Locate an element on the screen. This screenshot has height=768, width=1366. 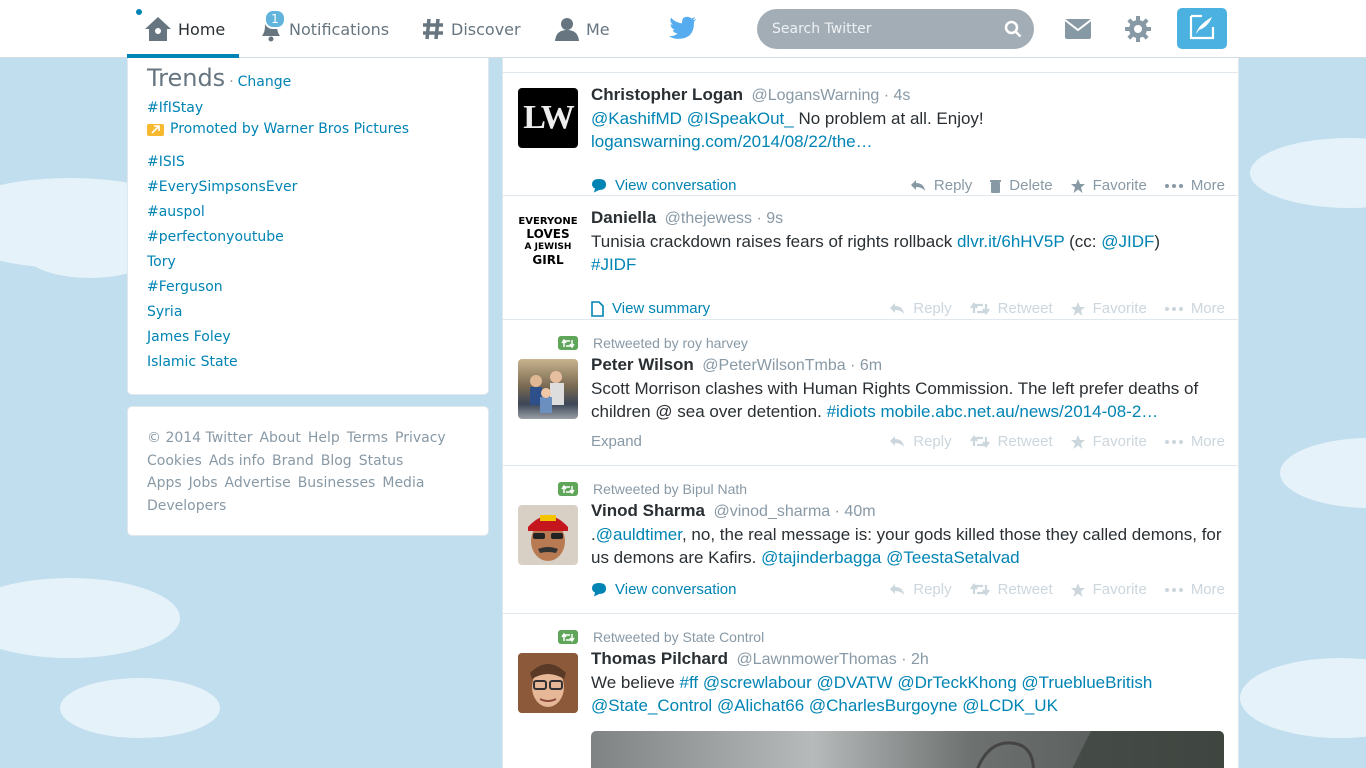
footer-link: Jobs is located at coordinates (203, 483).